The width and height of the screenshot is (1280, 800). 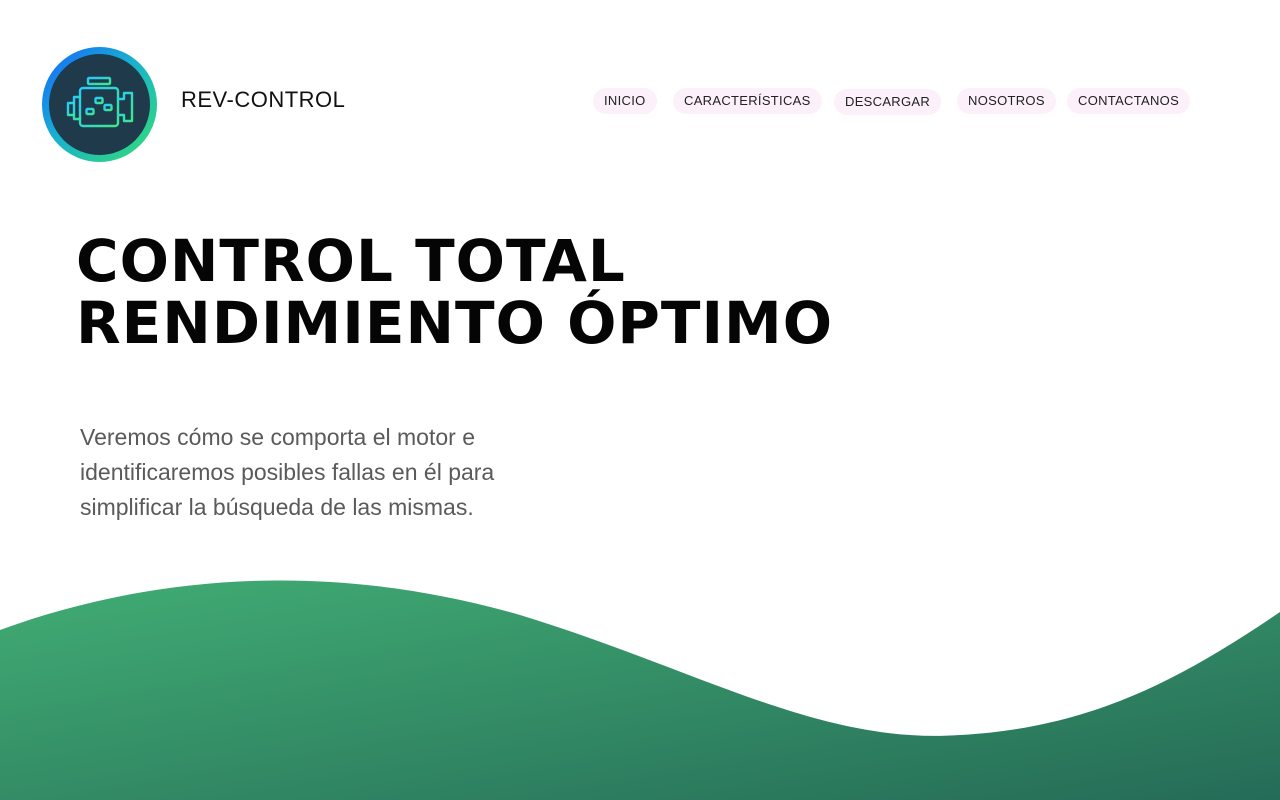 I want to click on engine-control-icon, so click(x=99, y=101).